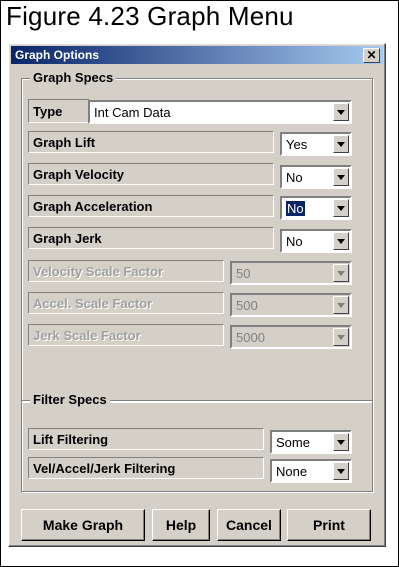 The height and width of the screenshot is (567, 399). What do you see at coordinates (247, 305) in the screenshot?
I see `accel-scale-factor-value: 500` at bounding box center [247, 305].